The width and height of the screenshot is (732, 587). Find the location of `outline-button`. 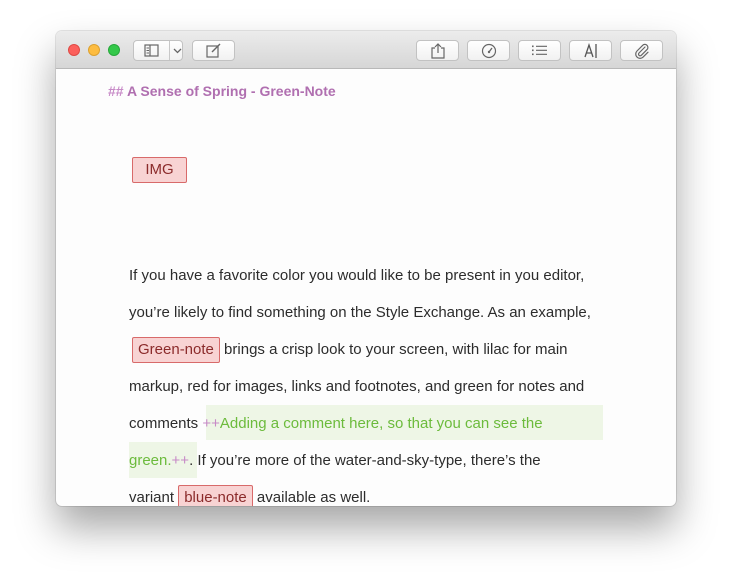

outline-button is located at coordinates (539, 50).